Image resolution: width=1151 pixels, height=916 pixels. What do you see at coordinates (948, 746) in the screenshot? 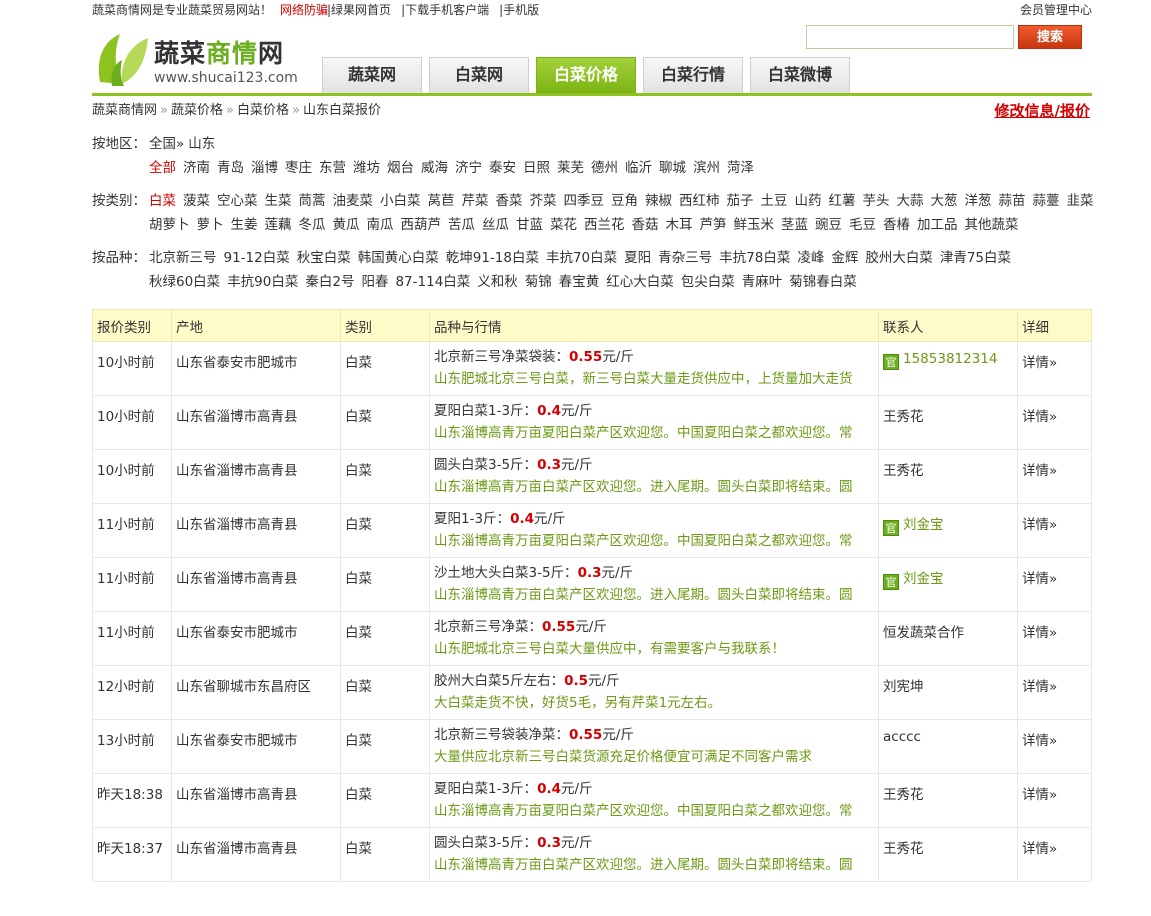
I see `contact-cell: acccc` at bounding box center [948, 746].